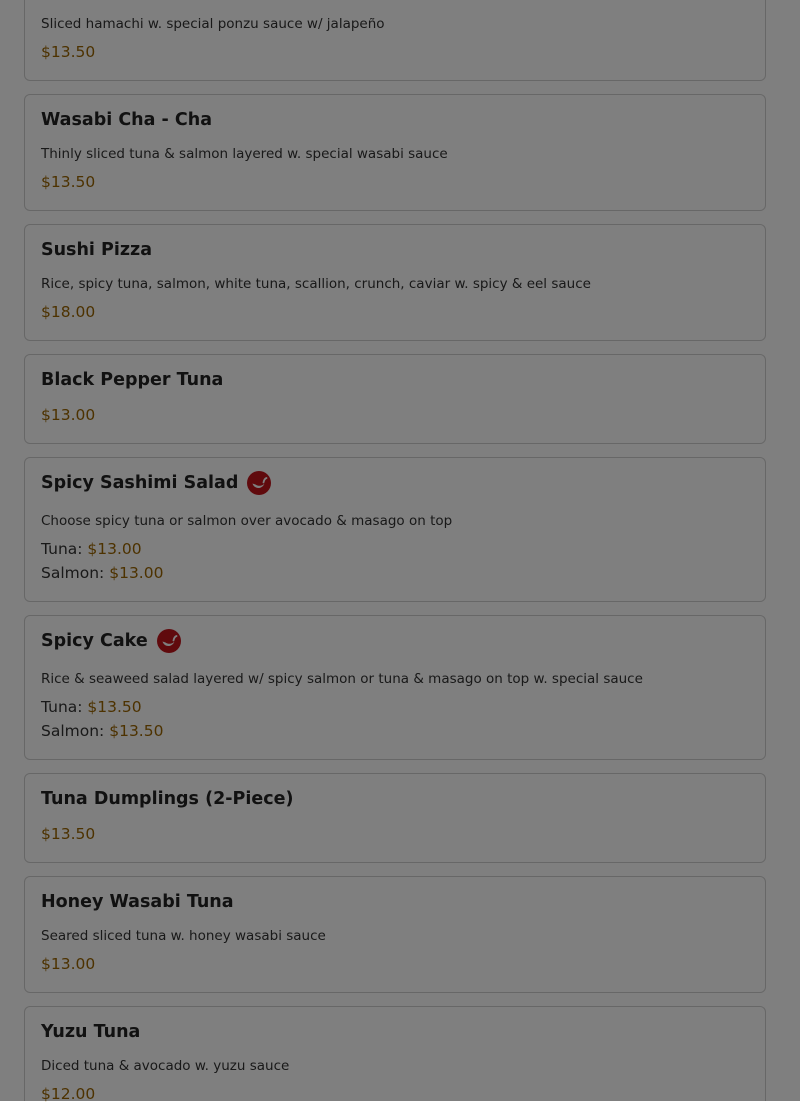 The image size is (800, 1103). I want to click on item-title: Wasabi Cha - Cha, so click(126, 120).